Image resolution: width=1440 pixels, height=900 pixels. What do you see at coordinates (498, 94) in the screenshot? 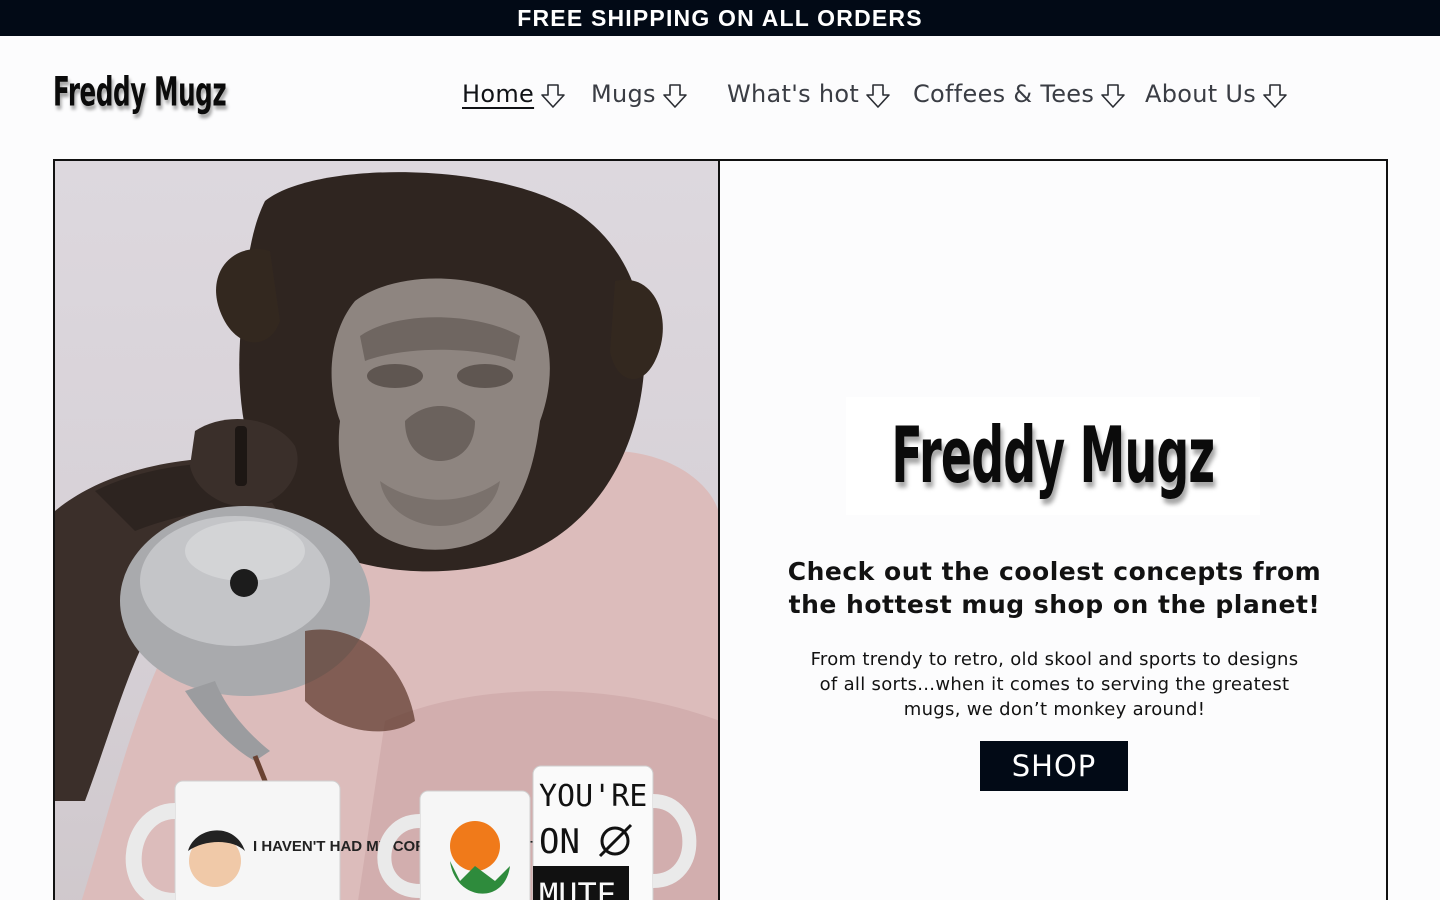
I see `nav-label: Home` at bounding box center [498, 94].